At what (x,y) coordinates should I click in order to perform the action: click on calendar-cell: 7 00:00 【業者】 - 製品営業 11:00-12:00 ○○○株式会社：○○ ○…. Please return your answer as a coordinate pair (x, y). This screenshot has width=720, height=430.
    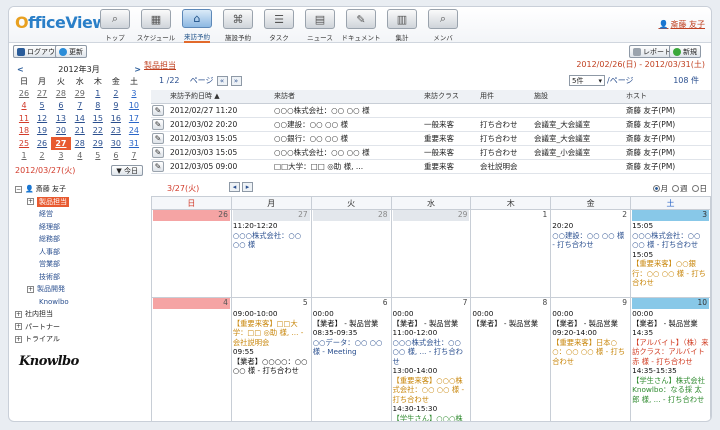
    Looking at the image, I should click on (431, 359).